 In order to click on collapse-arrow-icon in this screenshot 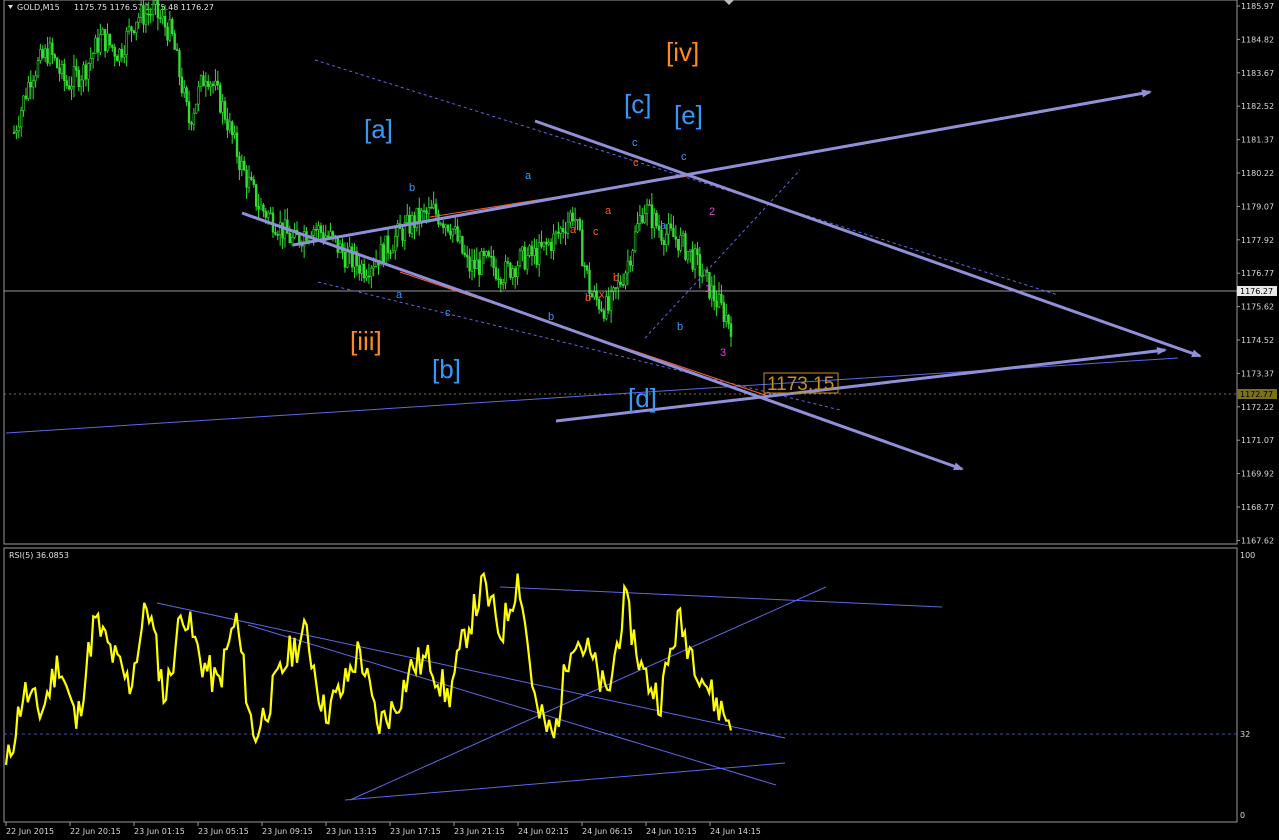, I will do `click(10, 7)`.